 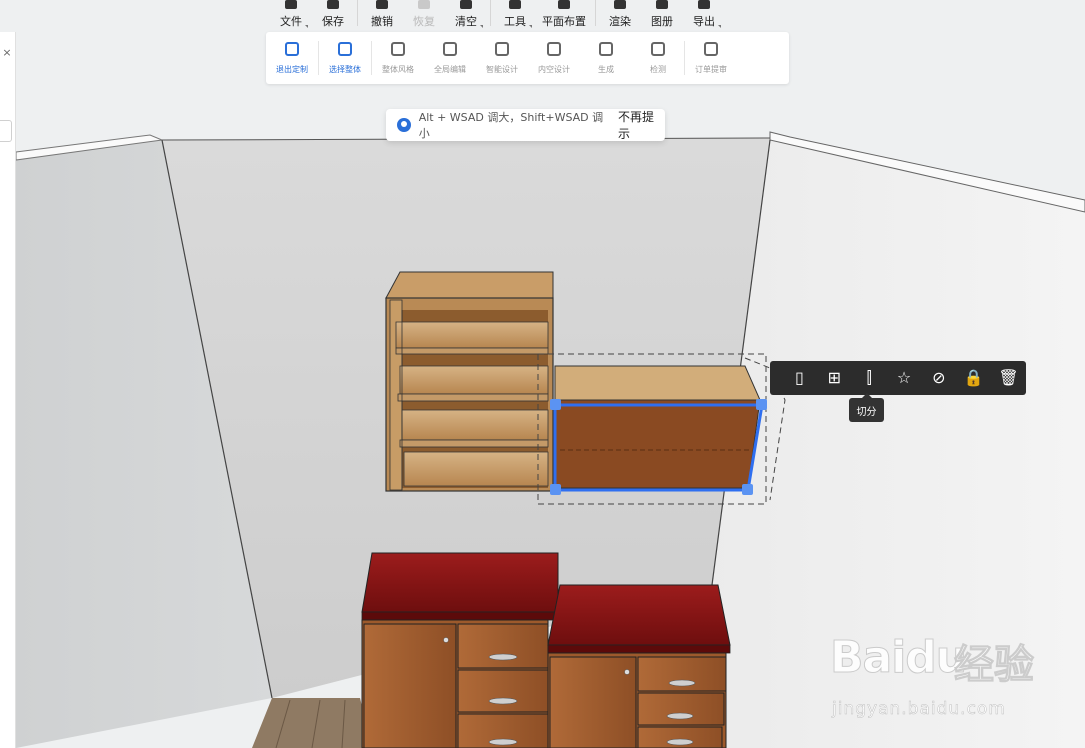 What do you see at coordinates (711, 58) in the screenshot?
I see `order-submit-button: 订单提审` at bounding box center [711, 58].